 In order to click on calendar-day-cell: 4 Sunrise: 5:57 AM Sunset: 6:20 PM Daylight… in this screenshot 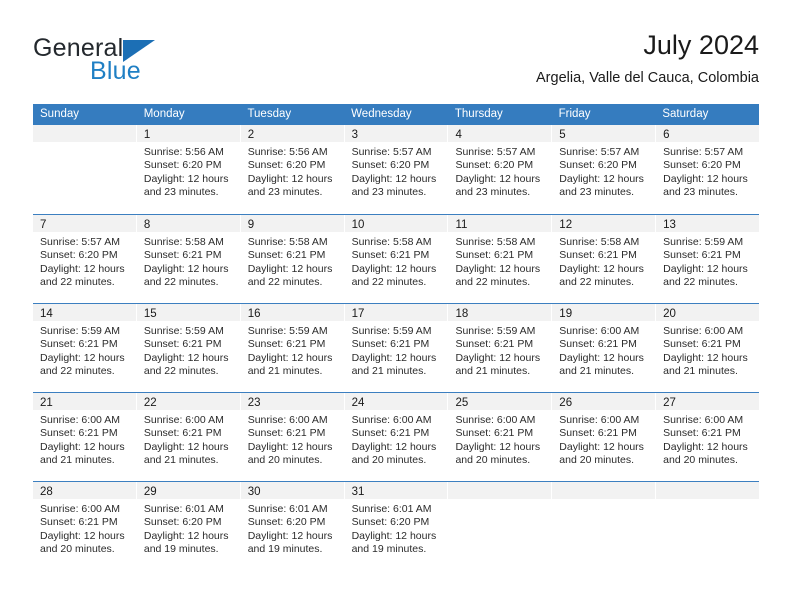, I will do `click(500, 169)`.